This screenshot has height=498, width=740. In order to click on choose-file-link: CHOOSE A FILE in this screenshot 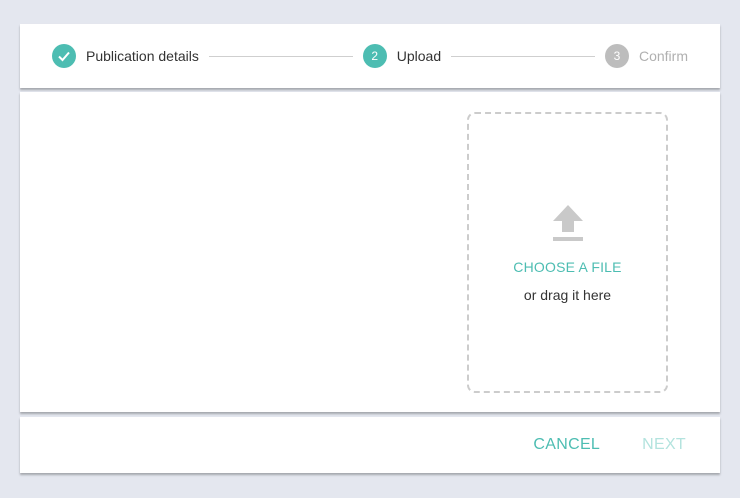, I will do `click(567, 267)`.